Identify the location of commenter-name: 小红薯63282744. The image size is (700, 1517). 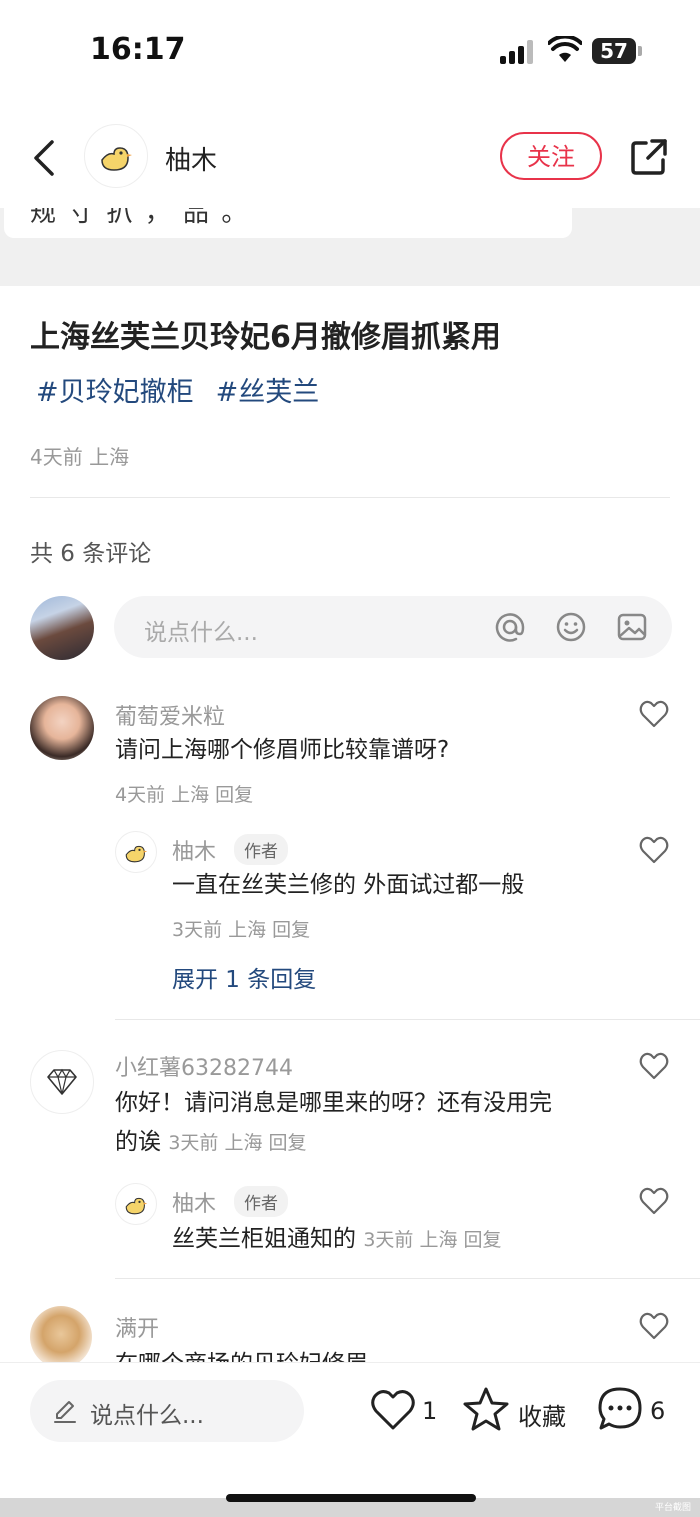
(204, 1066).